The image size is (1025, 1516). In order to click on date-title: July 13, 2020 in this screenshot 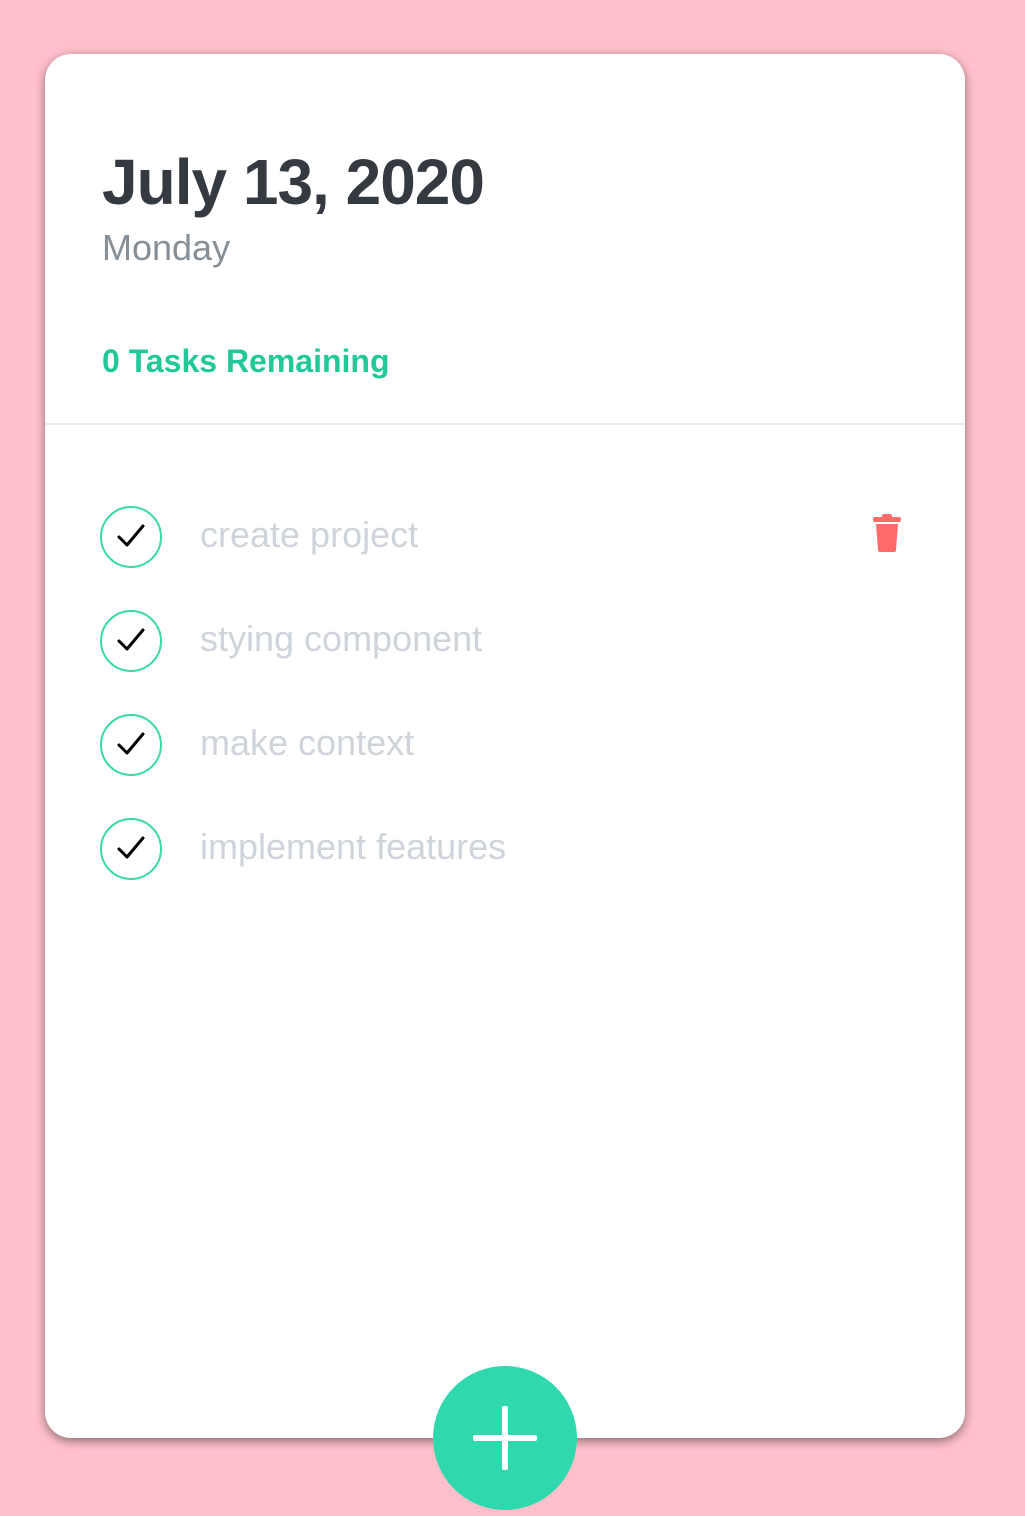, I will do `click(293, 182)`.